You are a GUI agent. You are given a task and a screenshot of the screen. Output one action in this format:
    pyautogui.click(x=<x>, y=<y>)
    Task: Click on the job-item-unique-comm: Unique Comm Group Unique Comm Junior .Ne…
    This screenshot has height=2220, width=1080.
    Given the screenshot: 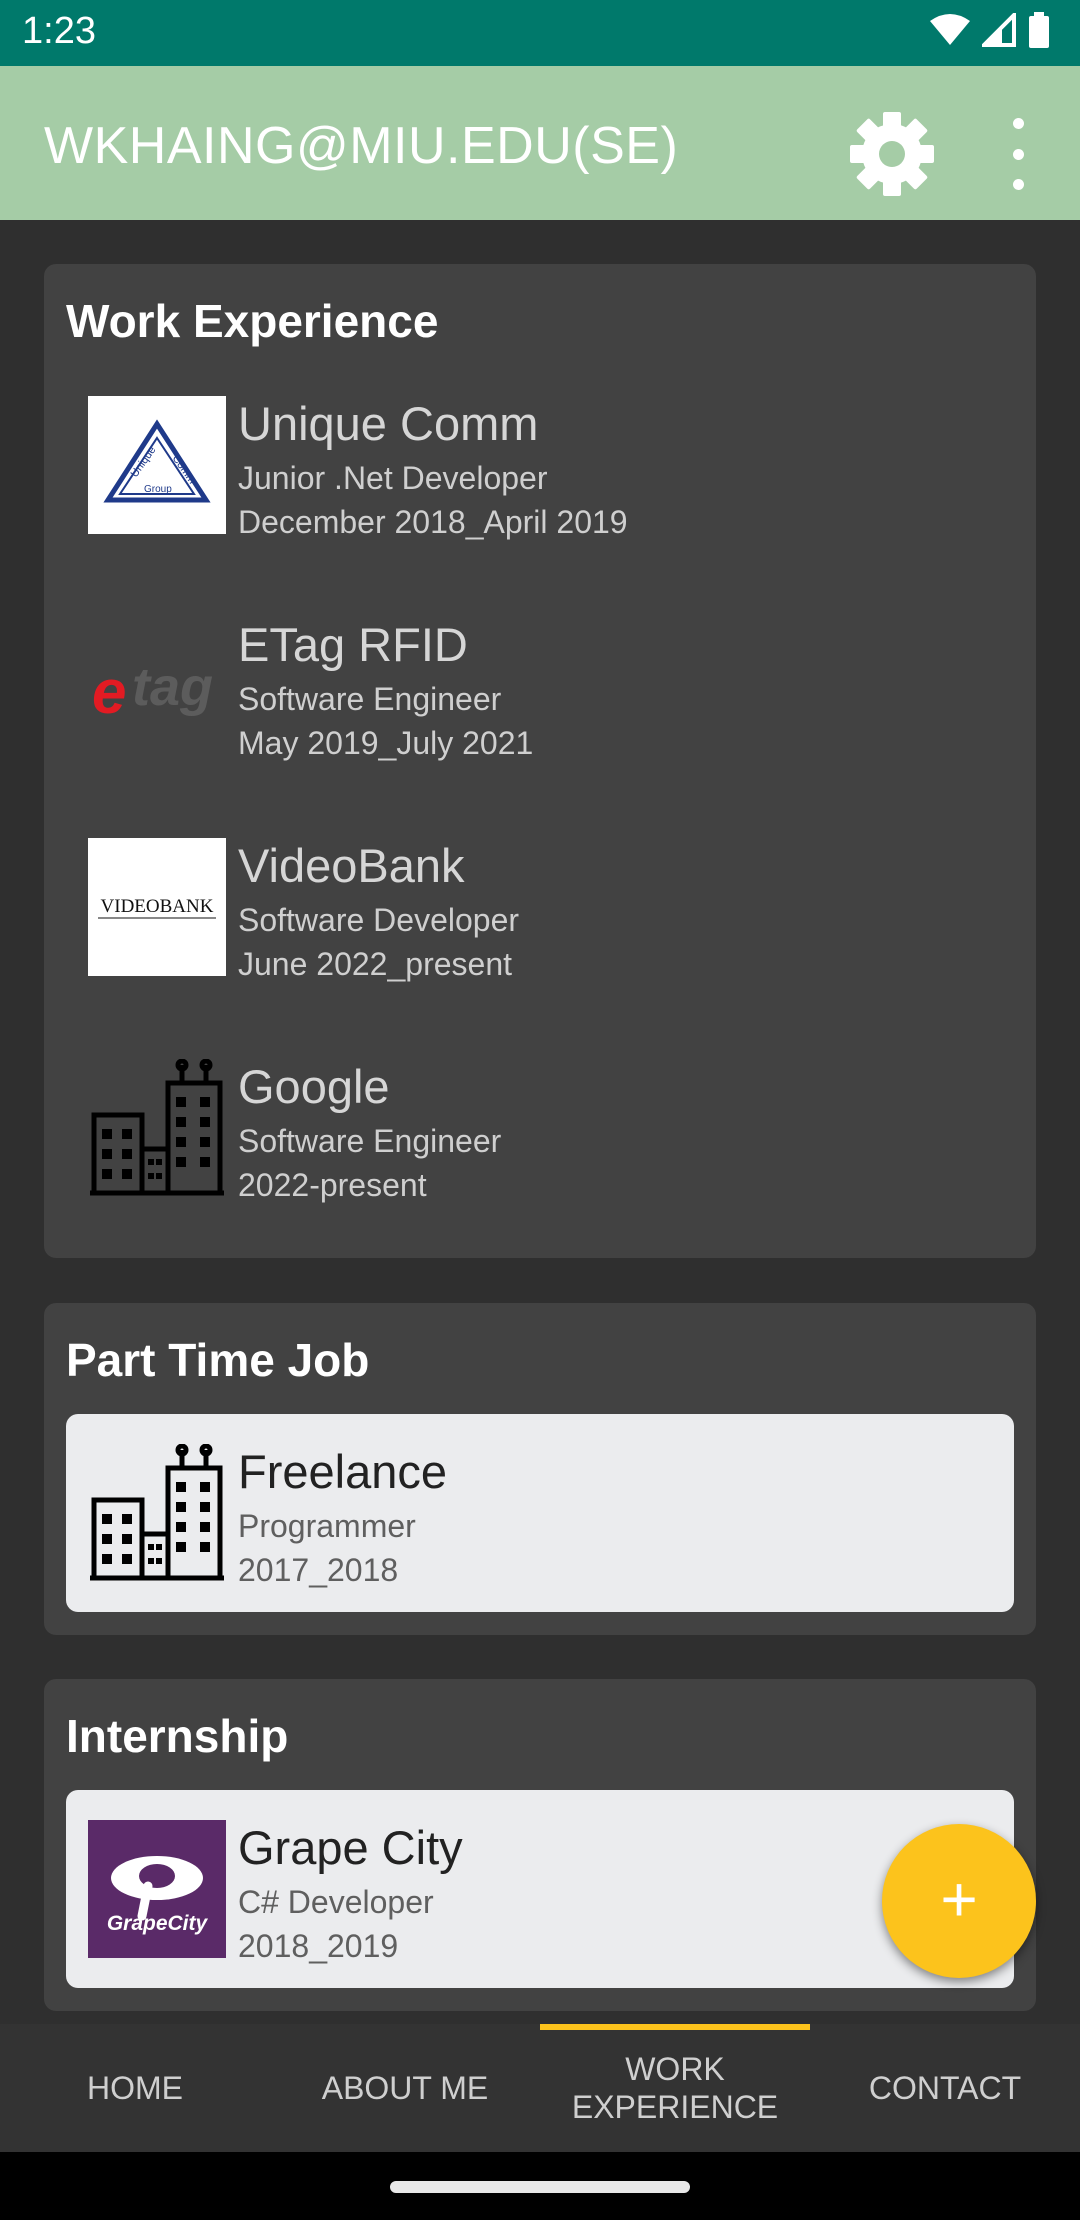 What is the action you would take?
    pyautogui.click(x=540, y=476)
    